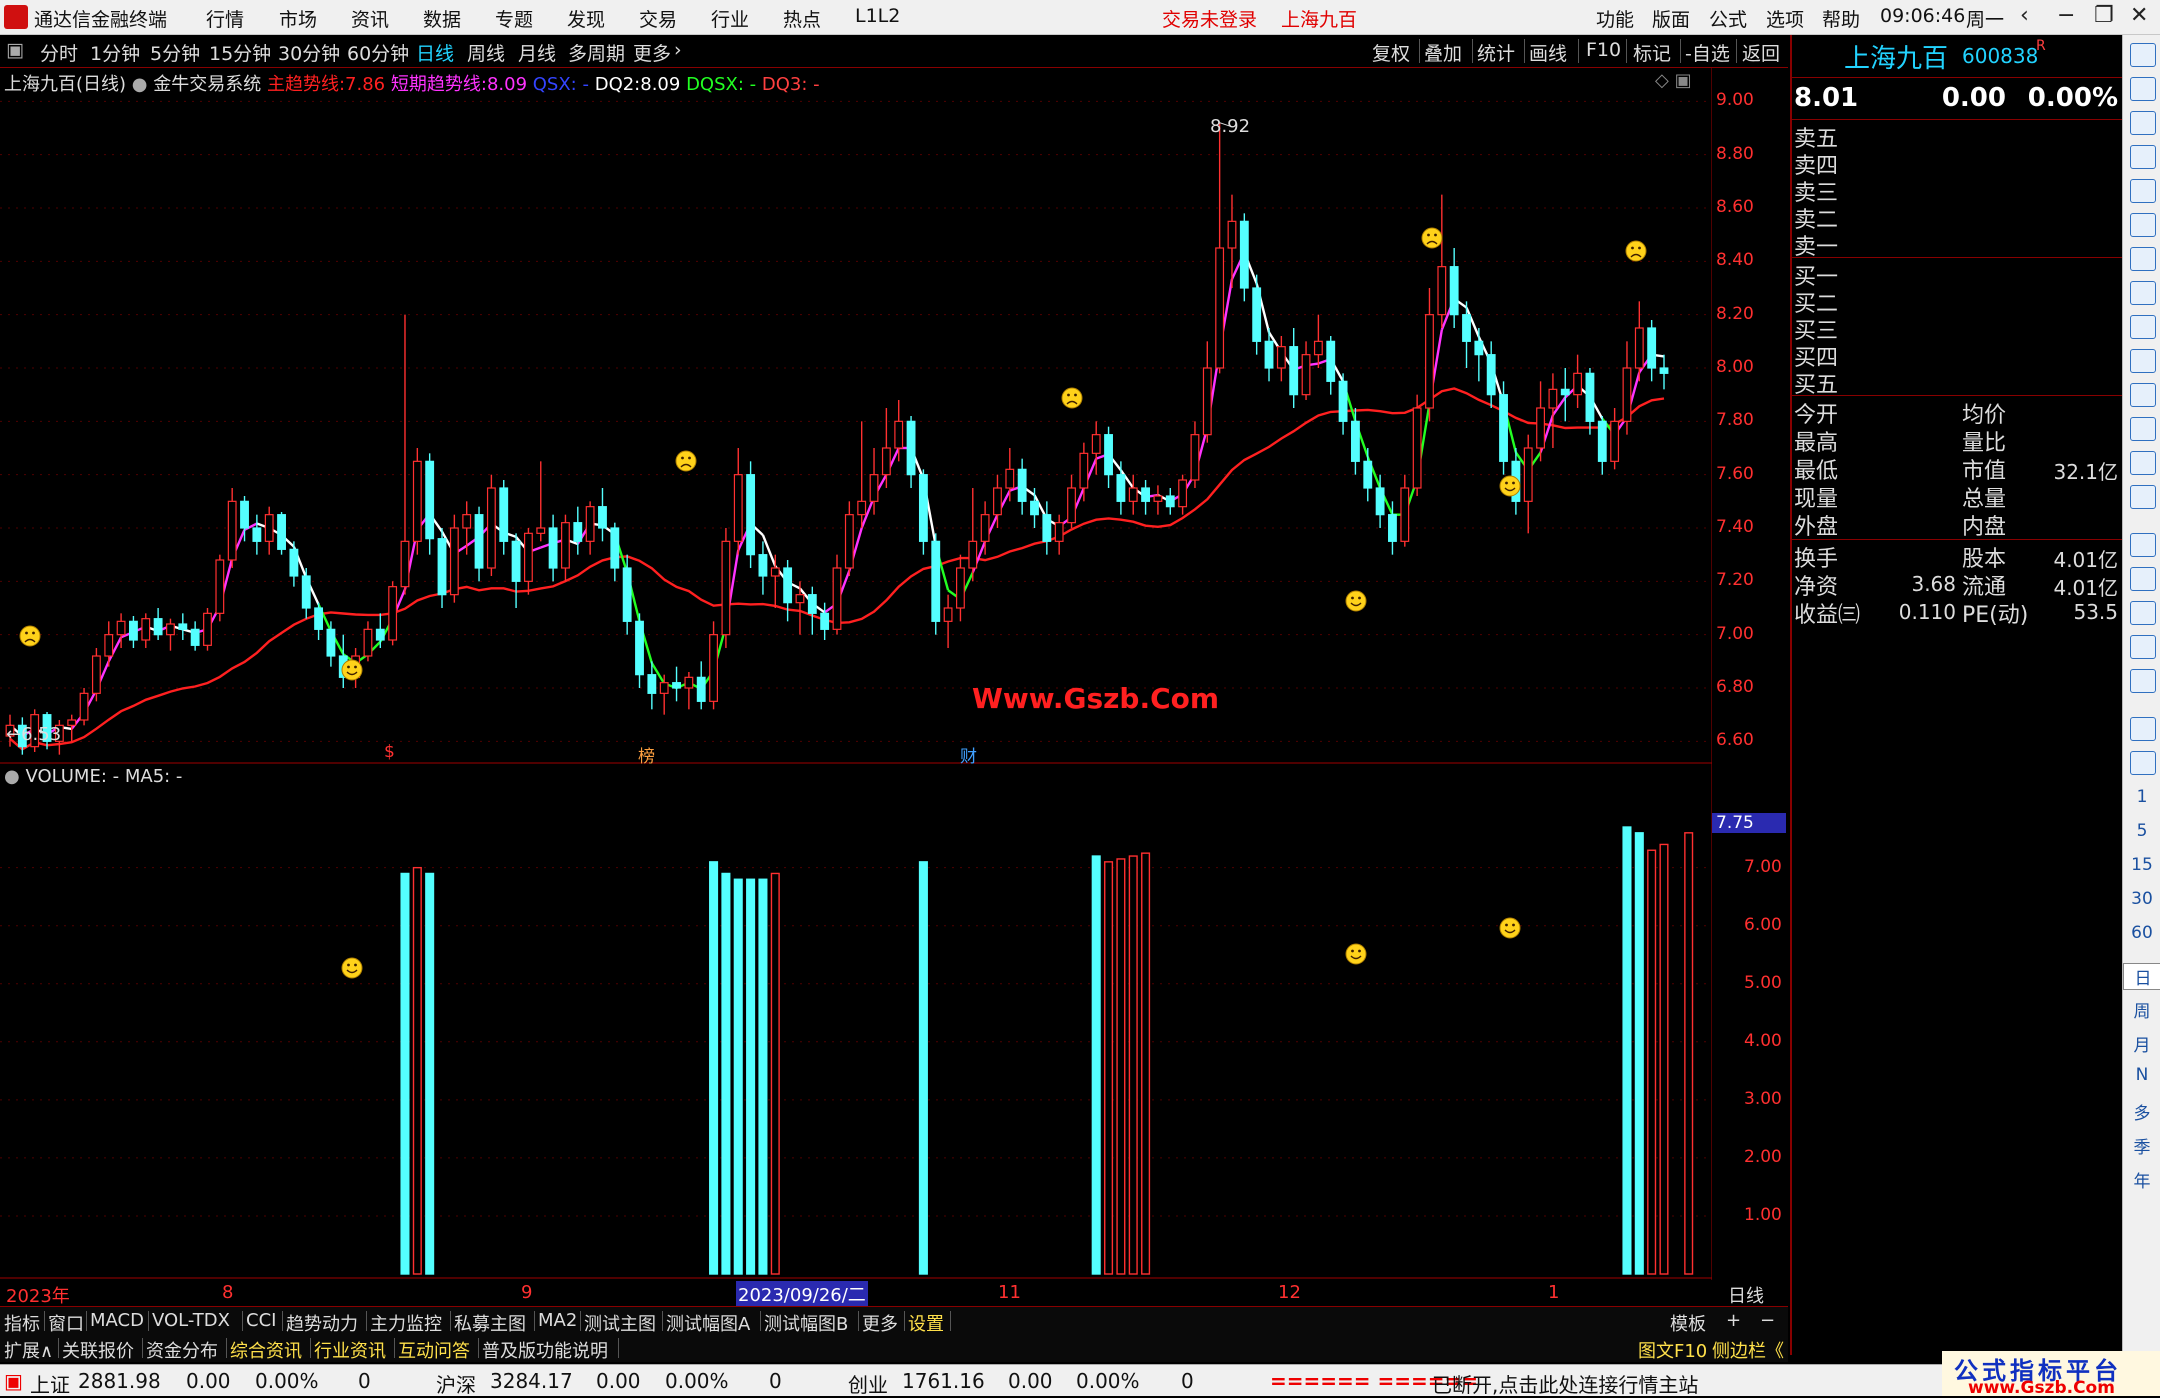 This screenshot has width=2160, height=1398. I want to click on period-tab: 30分钟, so click(309, 52).